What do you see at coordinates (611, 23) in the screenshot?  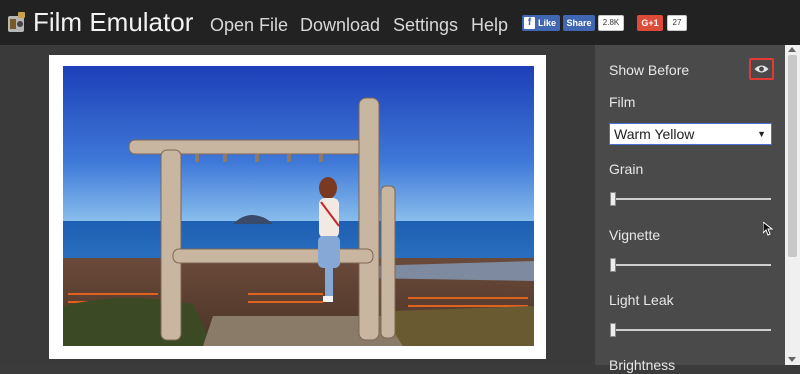 I see `facebook-share-count: 2.8K` at bounding box center [611, 23].